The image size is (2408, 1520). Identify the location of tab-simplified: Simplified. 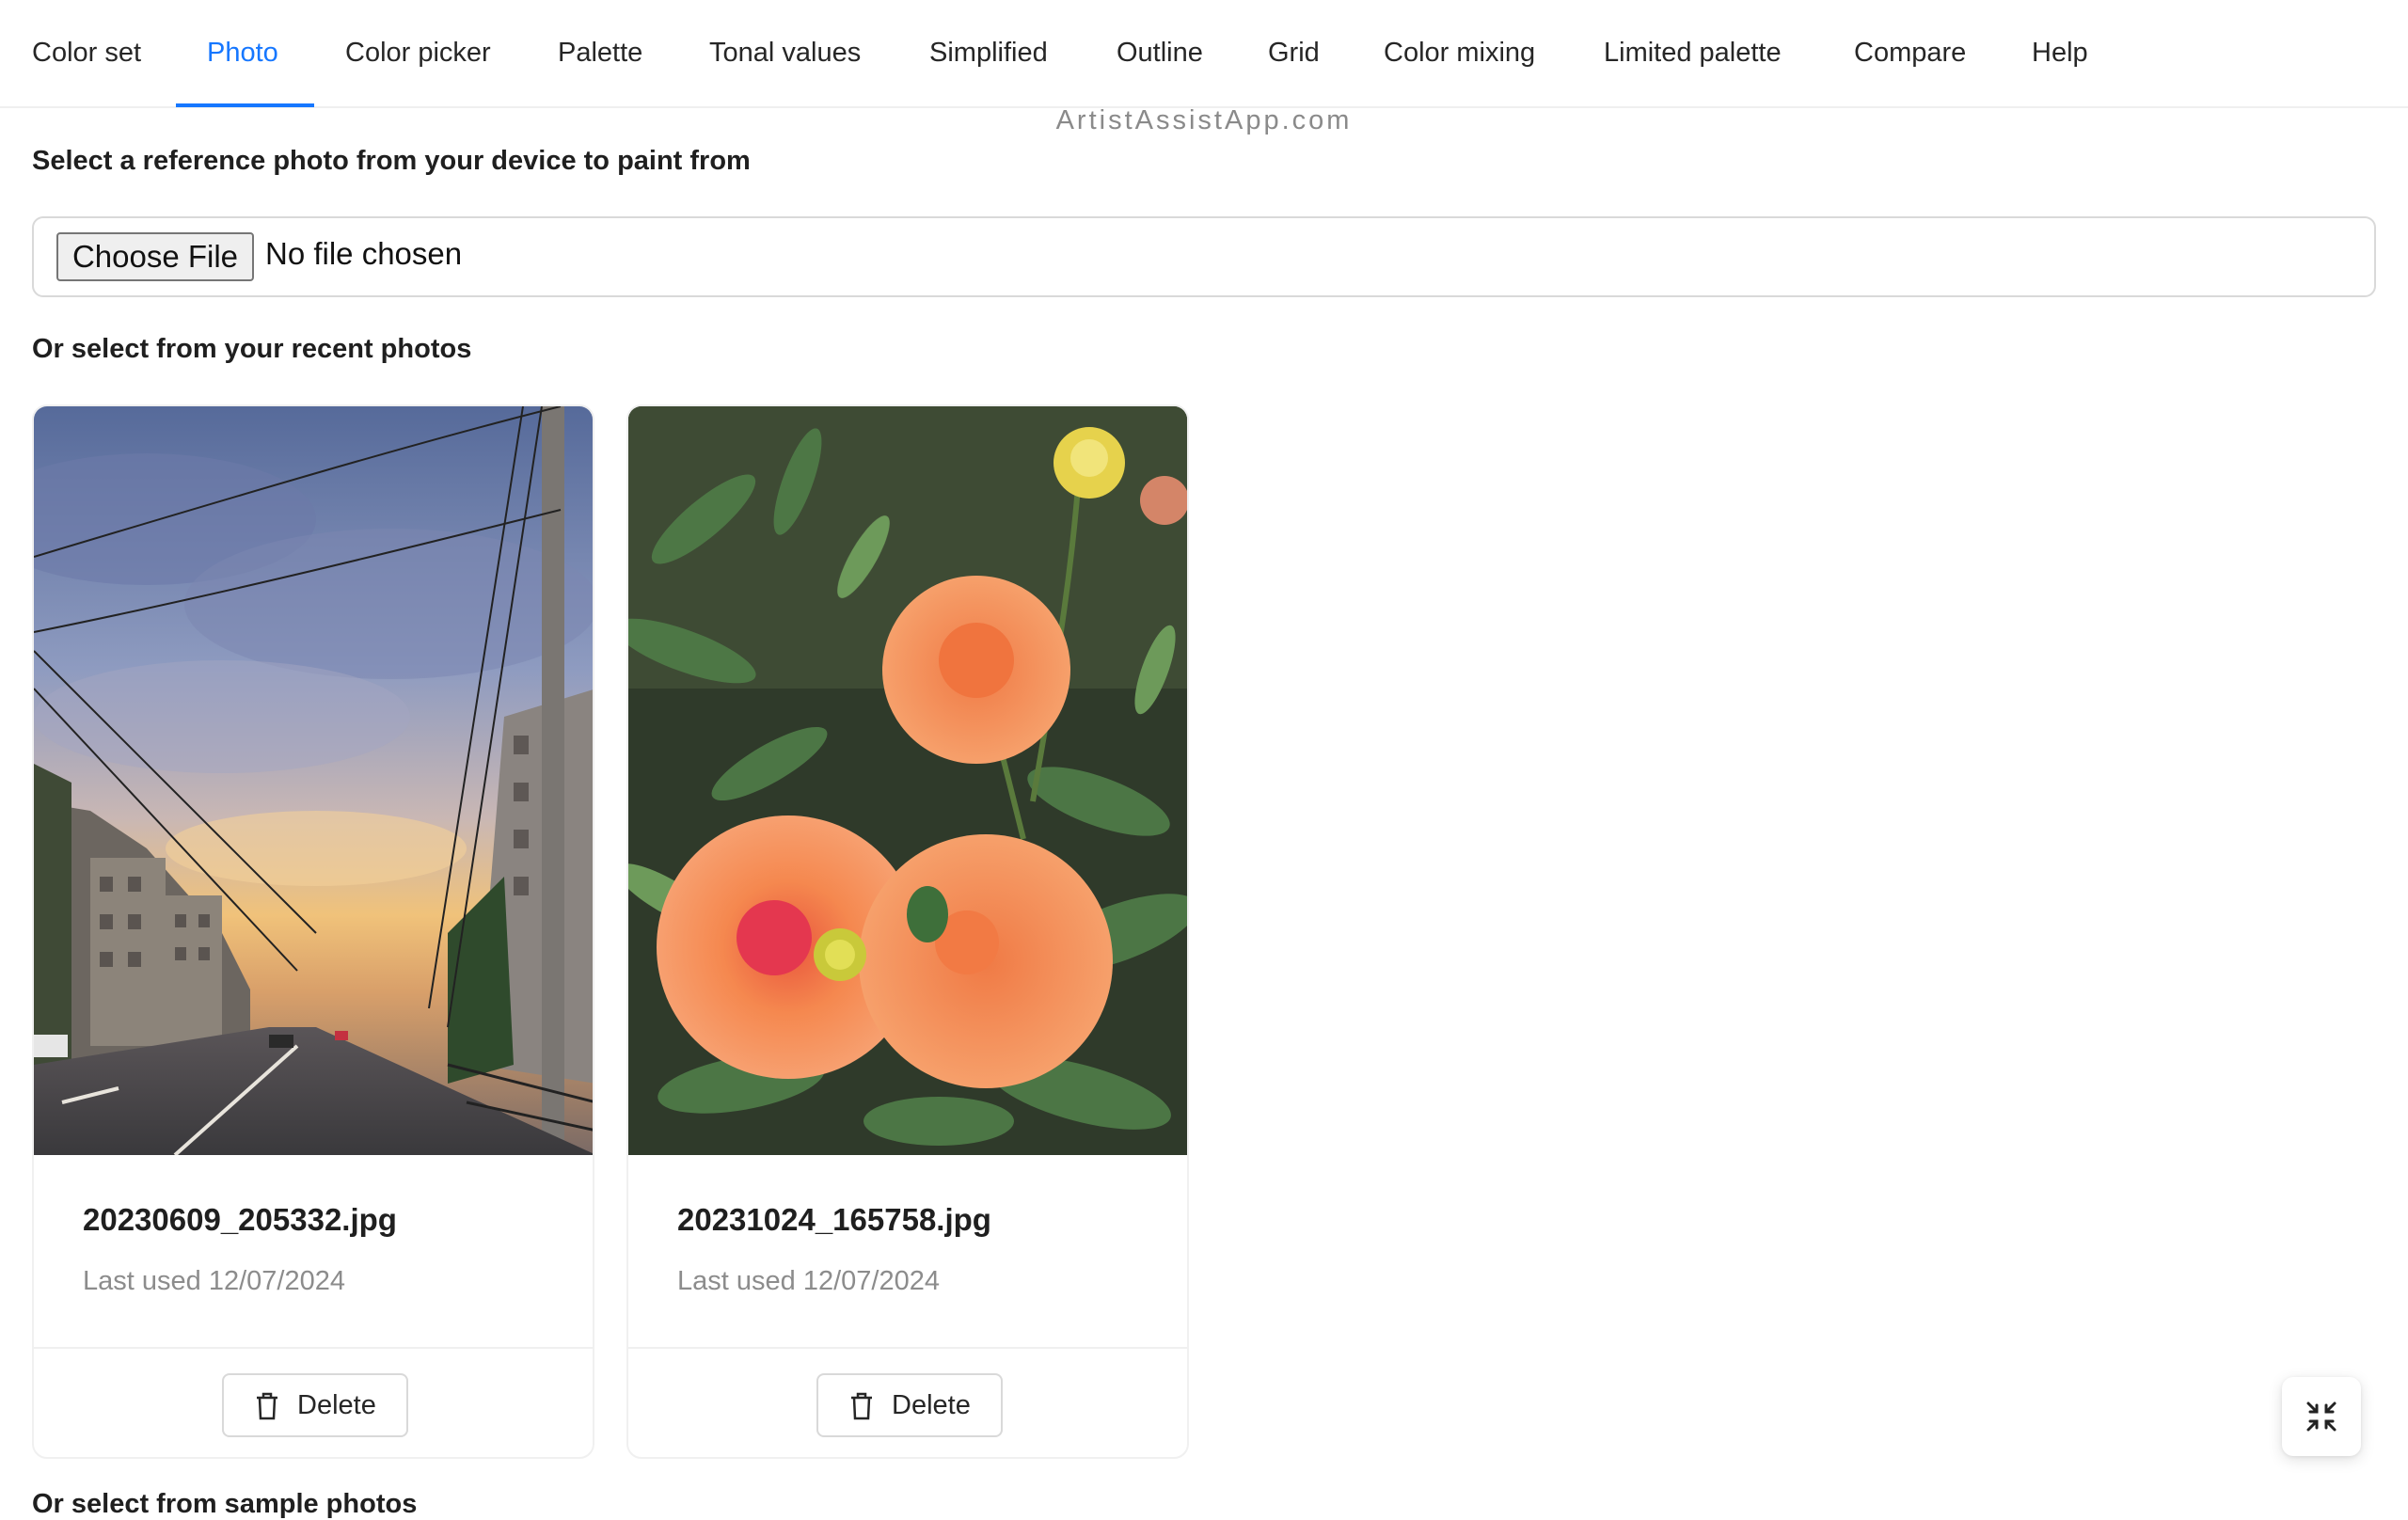
(989, 54).